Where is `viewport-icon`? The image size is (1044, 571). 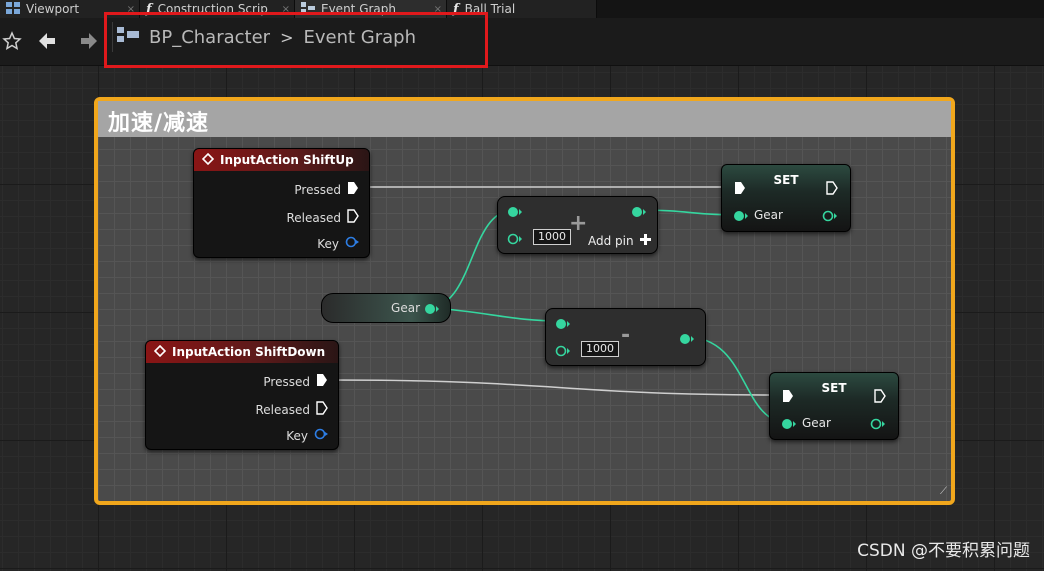
viewport-icon is located at coordinates (13, 9).